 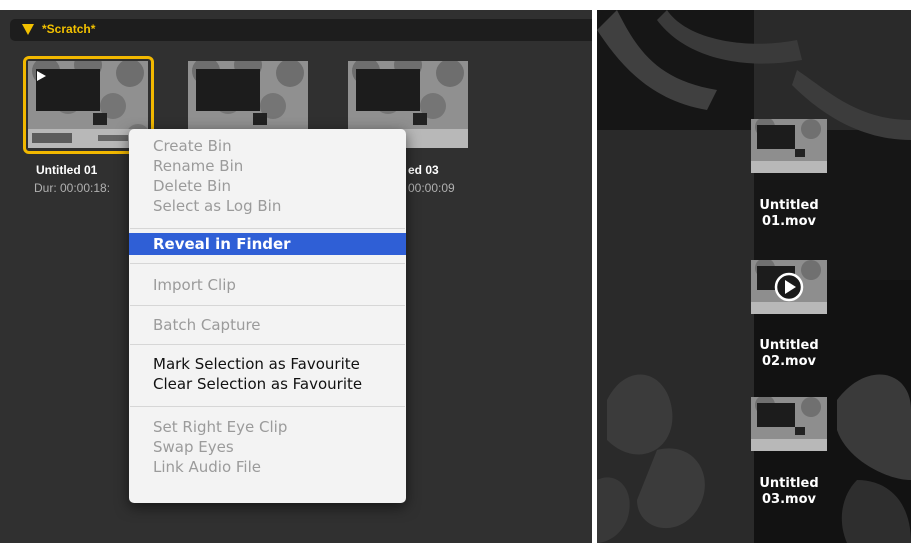 What do you see at coordinates (67, 170) in the screenshot?
I see `clip-name: Untitled 01` at bounding box center [67, 170].